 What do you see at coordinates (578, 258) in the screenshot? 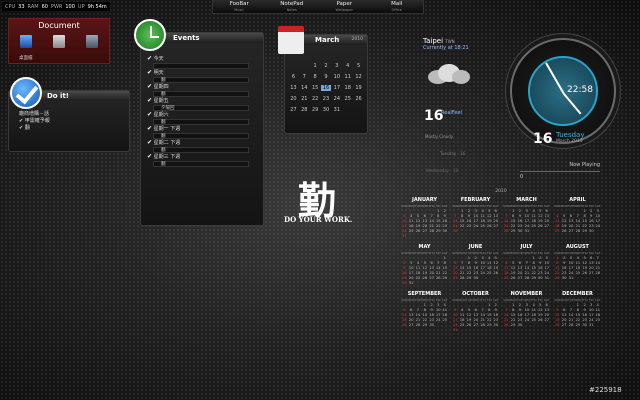
I see `year-day: 4` at bounding box center [578, 258].